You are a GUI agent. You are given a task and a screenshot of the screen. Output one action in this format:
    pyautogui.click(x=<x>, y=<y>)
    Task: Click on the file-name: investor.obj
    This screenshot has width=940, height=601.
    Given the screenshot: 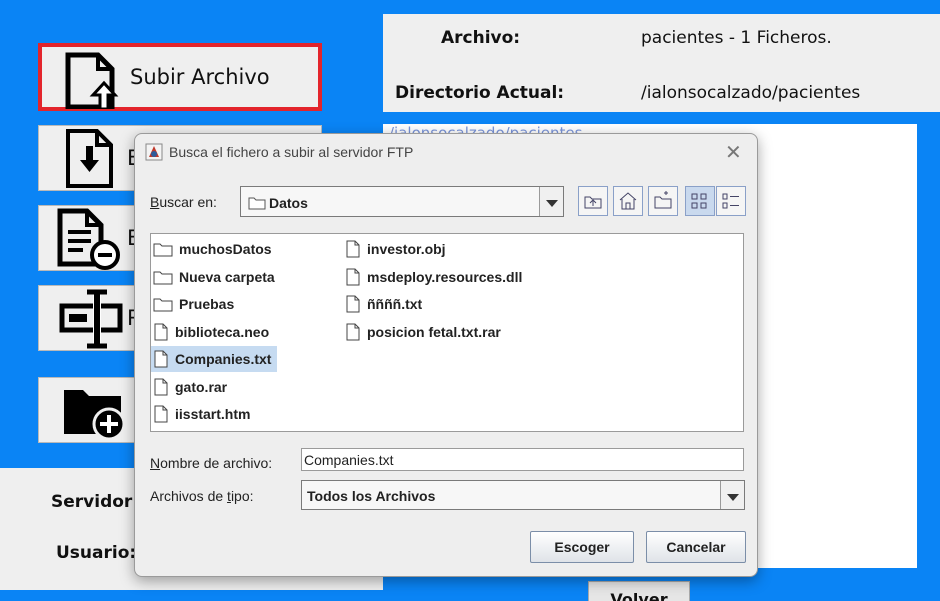 What is the action you would take?
    pyautogui.click(x=406, y=249)
    